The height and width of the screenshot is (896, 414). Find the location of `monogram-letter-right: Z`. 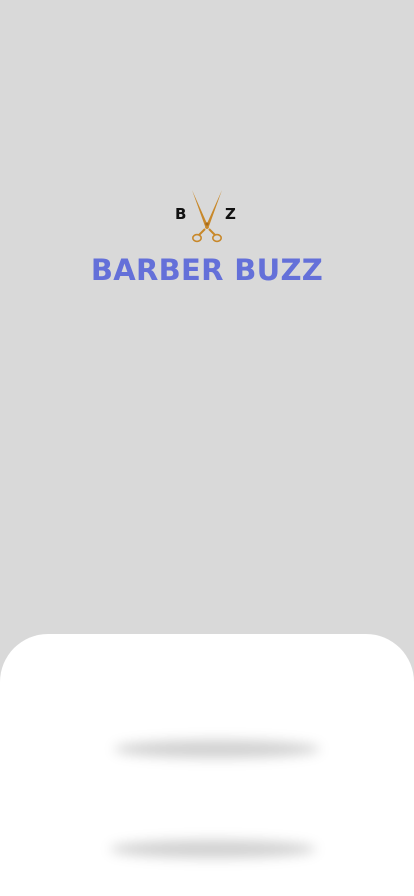

monogram-letter-right: Z is located at coordinates (230, 214).